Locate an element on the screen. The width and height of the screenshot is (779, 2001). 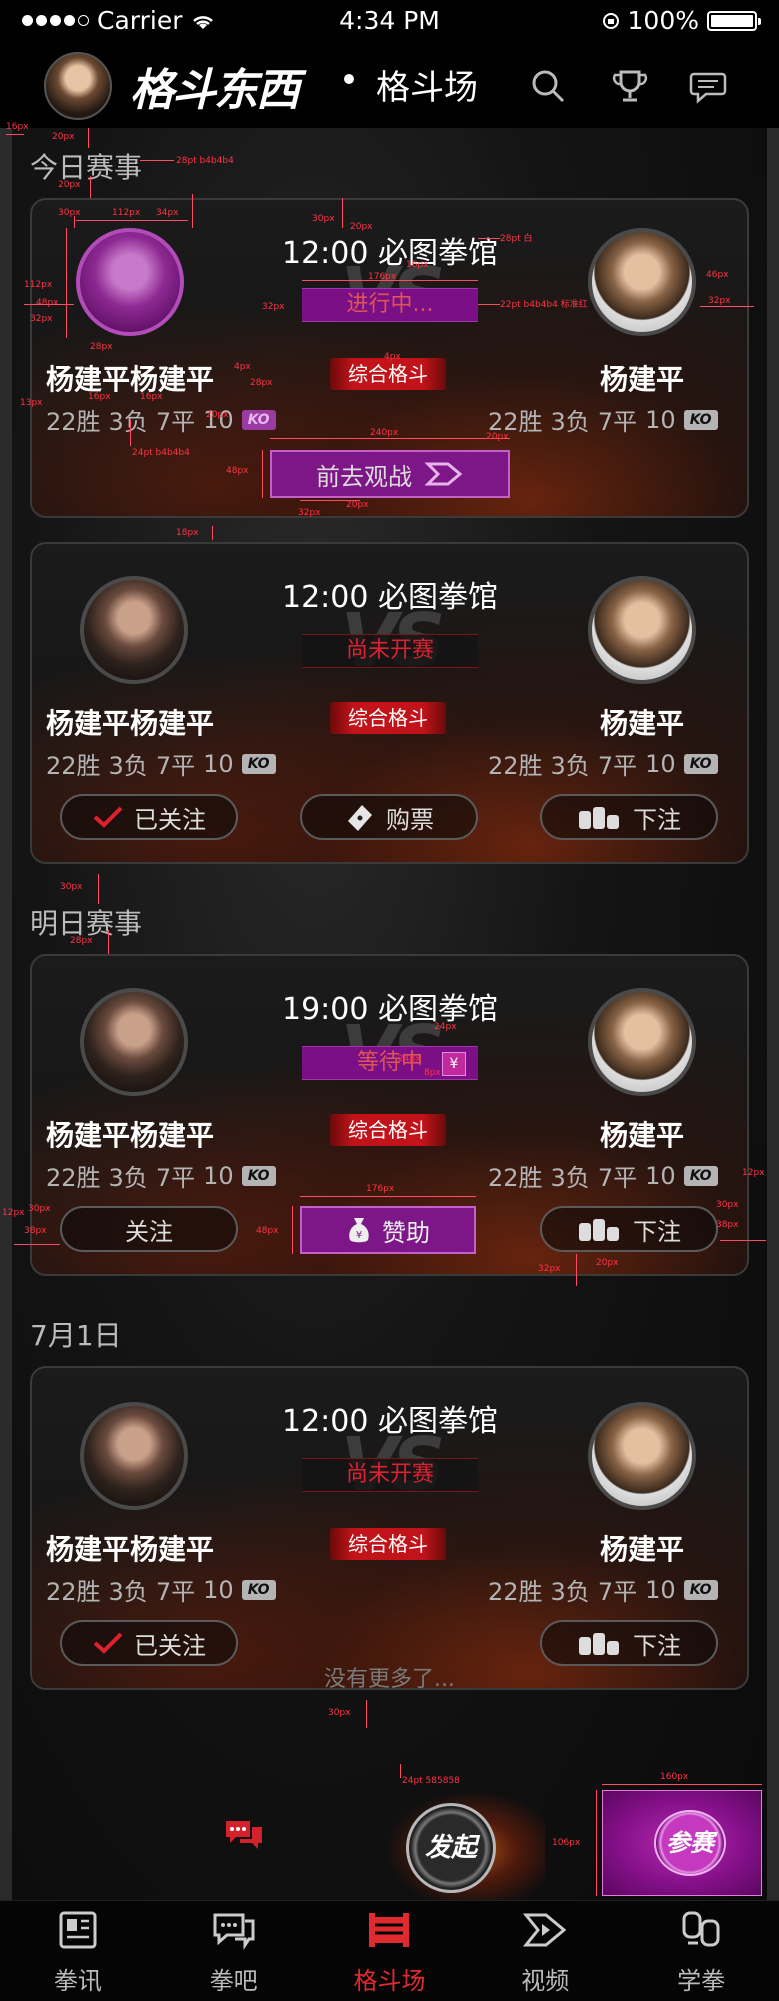
annotation: 12px is located at coordinates (753, 1173).